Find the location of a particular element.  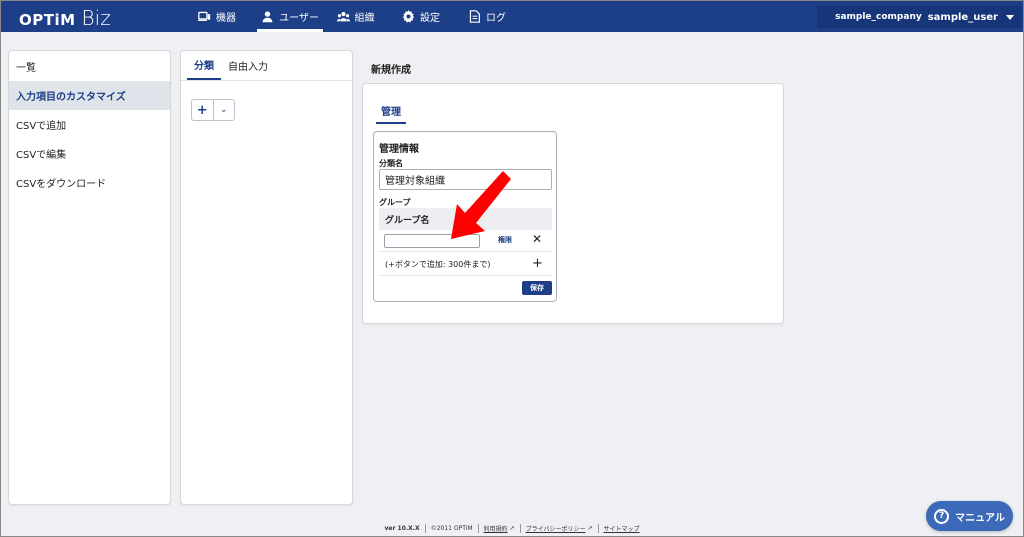

optim-biz-logo: OPTiM Biz is located at coordinates (65, 18).